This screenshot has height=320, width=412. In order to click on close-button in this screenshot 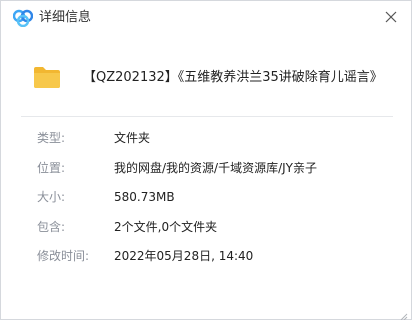, I will do `click(391, 17)`.